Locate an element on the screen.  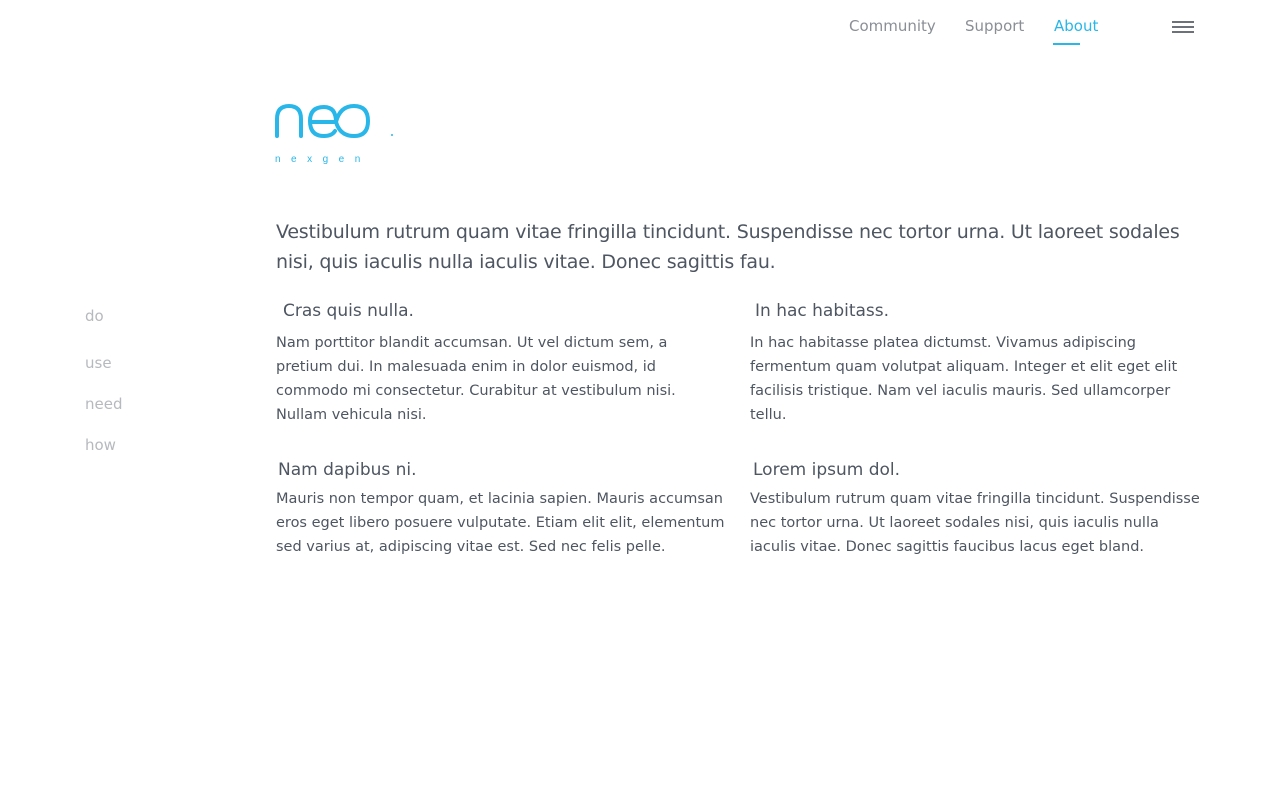
neo-nexgen-logo: nexgen is located at coordinates (339, 135).